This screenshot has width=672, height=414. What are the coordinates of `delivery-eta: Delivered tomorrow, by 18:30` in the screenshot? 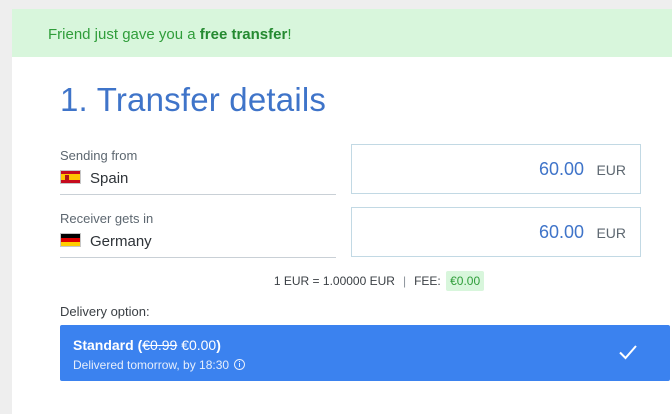 It's located at (151, 365).